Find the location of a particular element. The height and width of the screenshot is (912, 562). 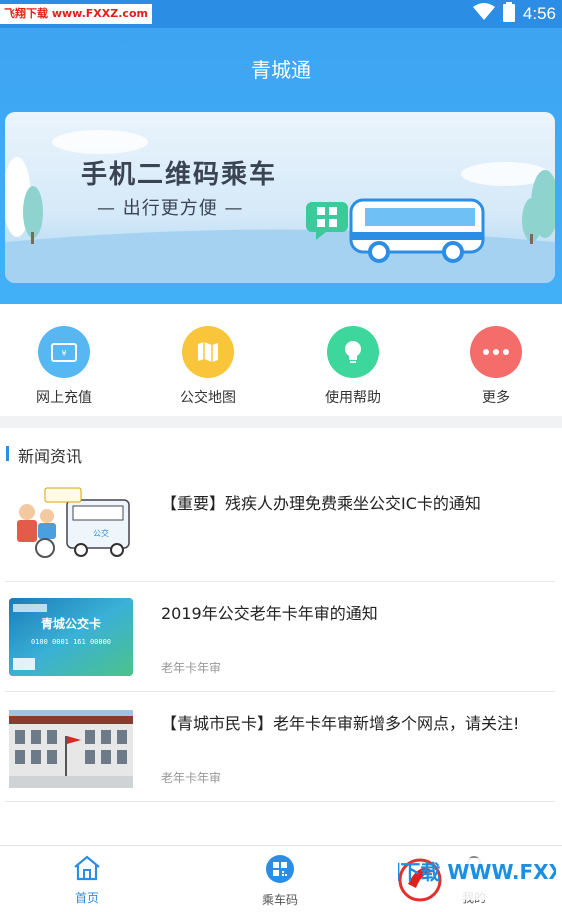

battery-icon is located at coordinates (508, 14).